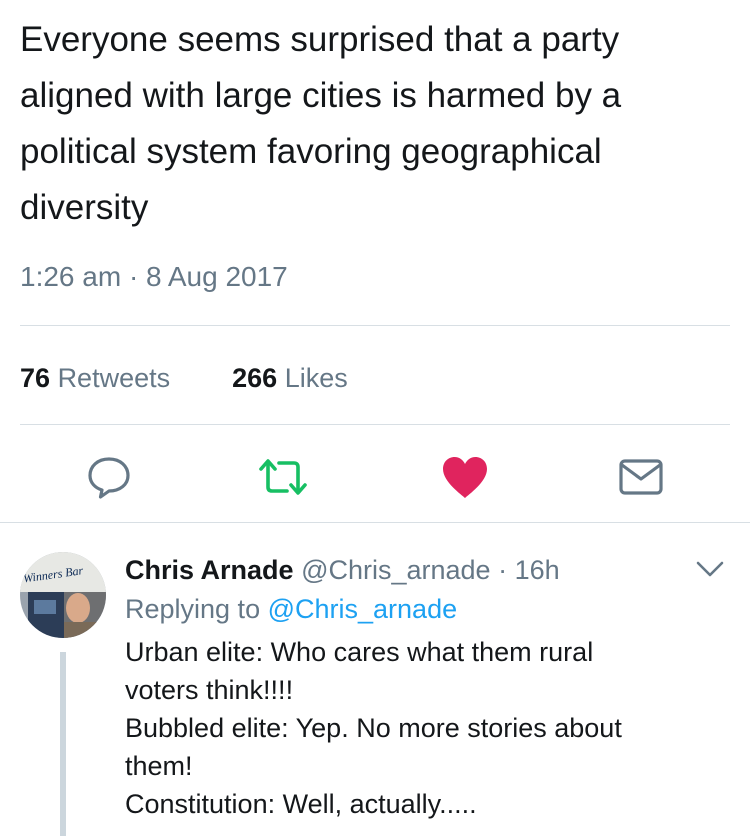 The image size is (750, 836). What do you see at coordinates (359, 652) in the screenshot?
I see `reply-text-line: Urban elite: Who cares what them rural` at bounding box center [359, 652].